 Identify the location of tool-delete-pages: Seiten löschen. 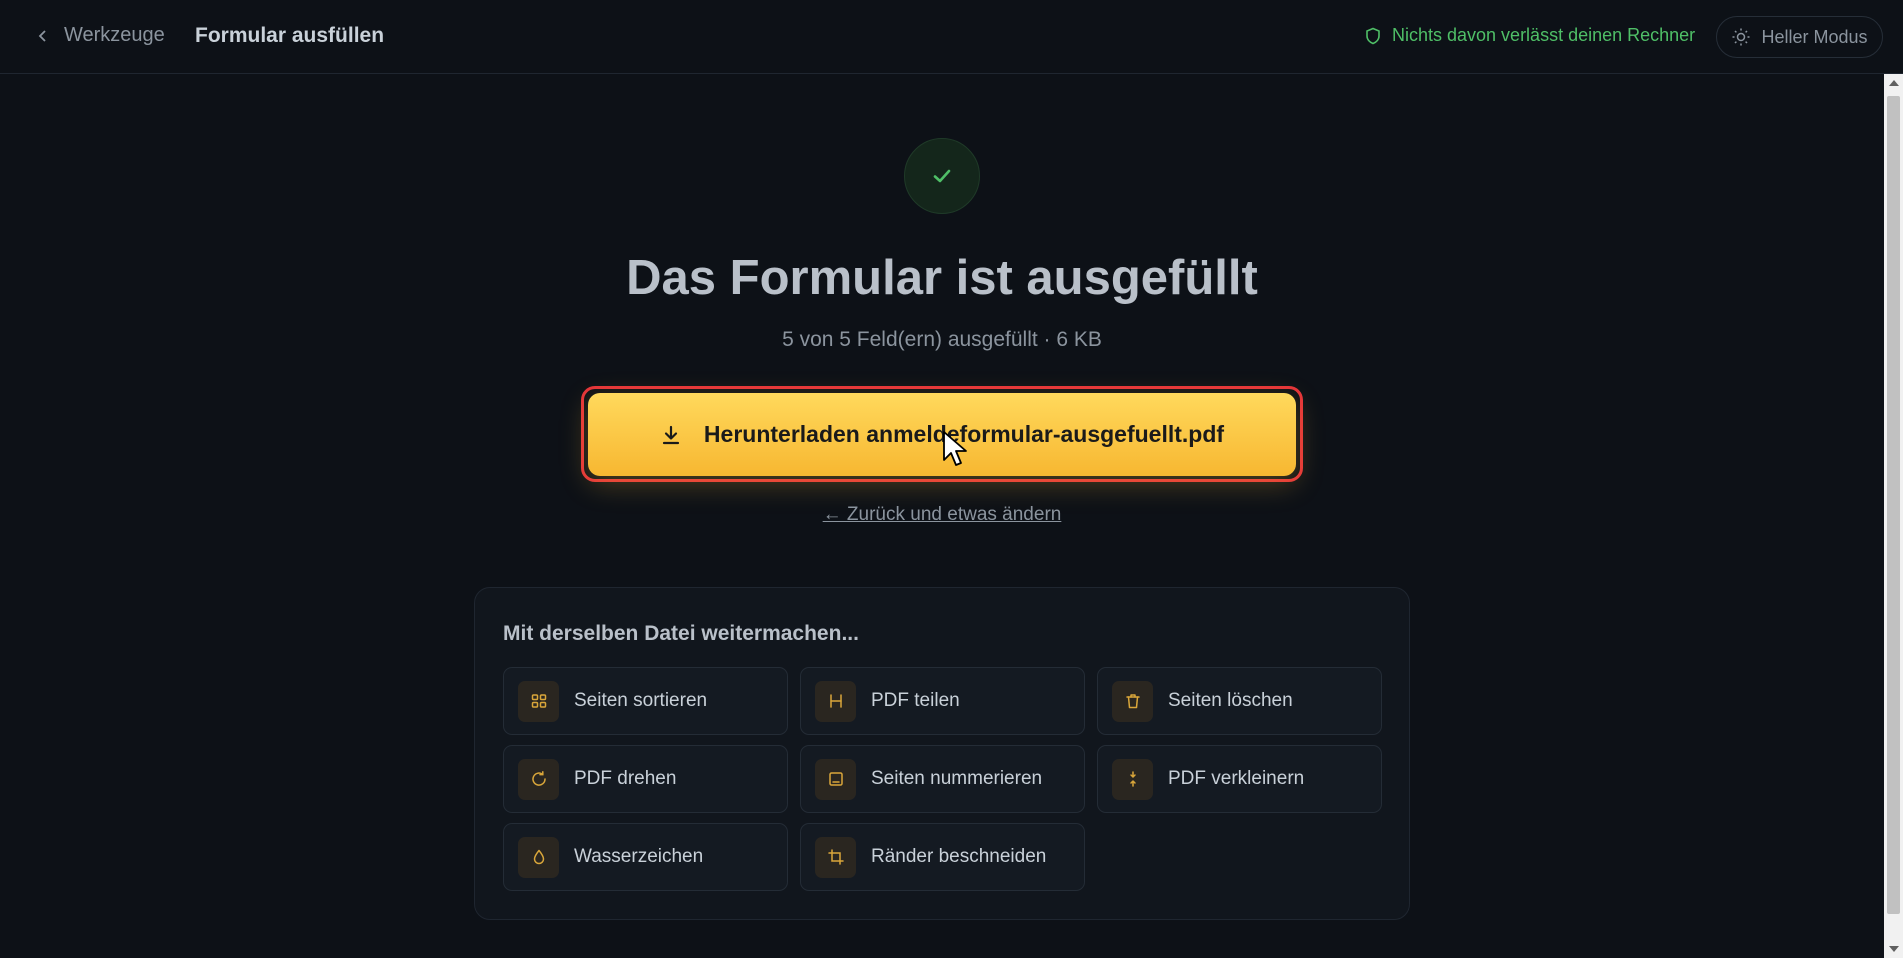
(1239, 701).